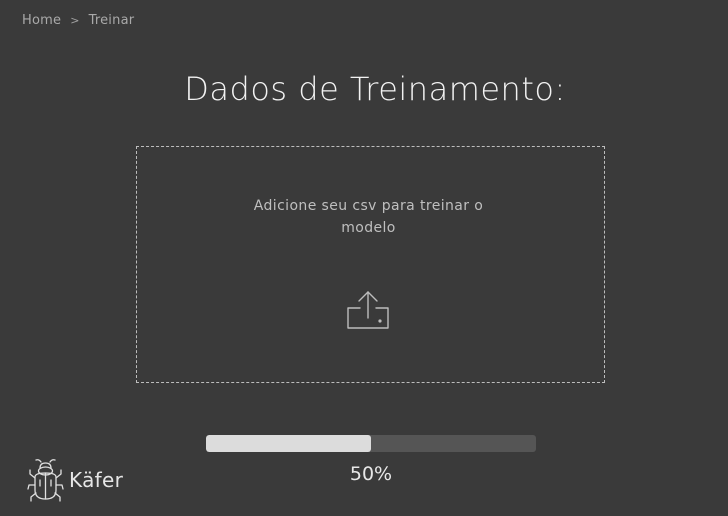 This screenshot has width=728, height=516. Describe the element at coordinates (41, 20) in the screenshot. I see `breadcrumb-home-link: Home` at that location.